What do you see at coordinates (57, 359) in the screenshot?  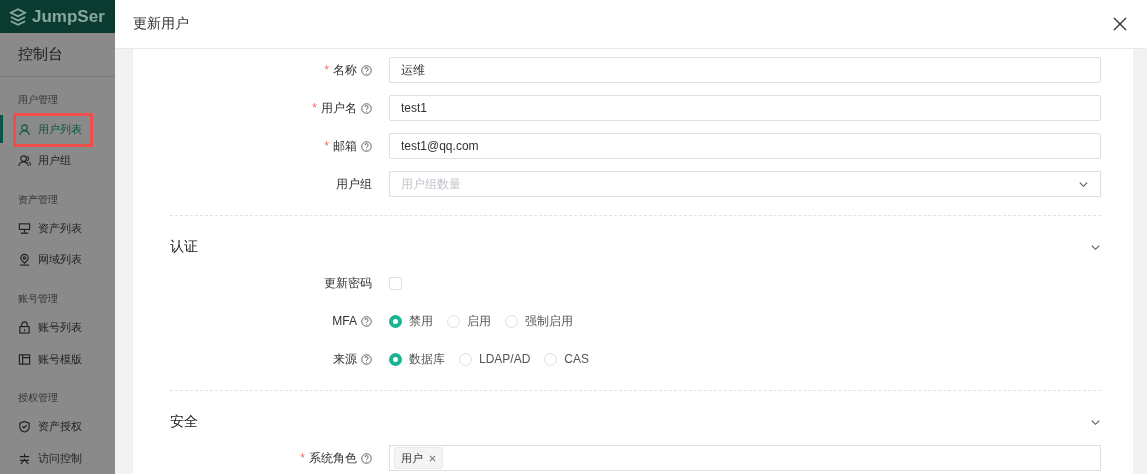 I see `sidebar-item: 账号模版` at bounding box center [57, 359].